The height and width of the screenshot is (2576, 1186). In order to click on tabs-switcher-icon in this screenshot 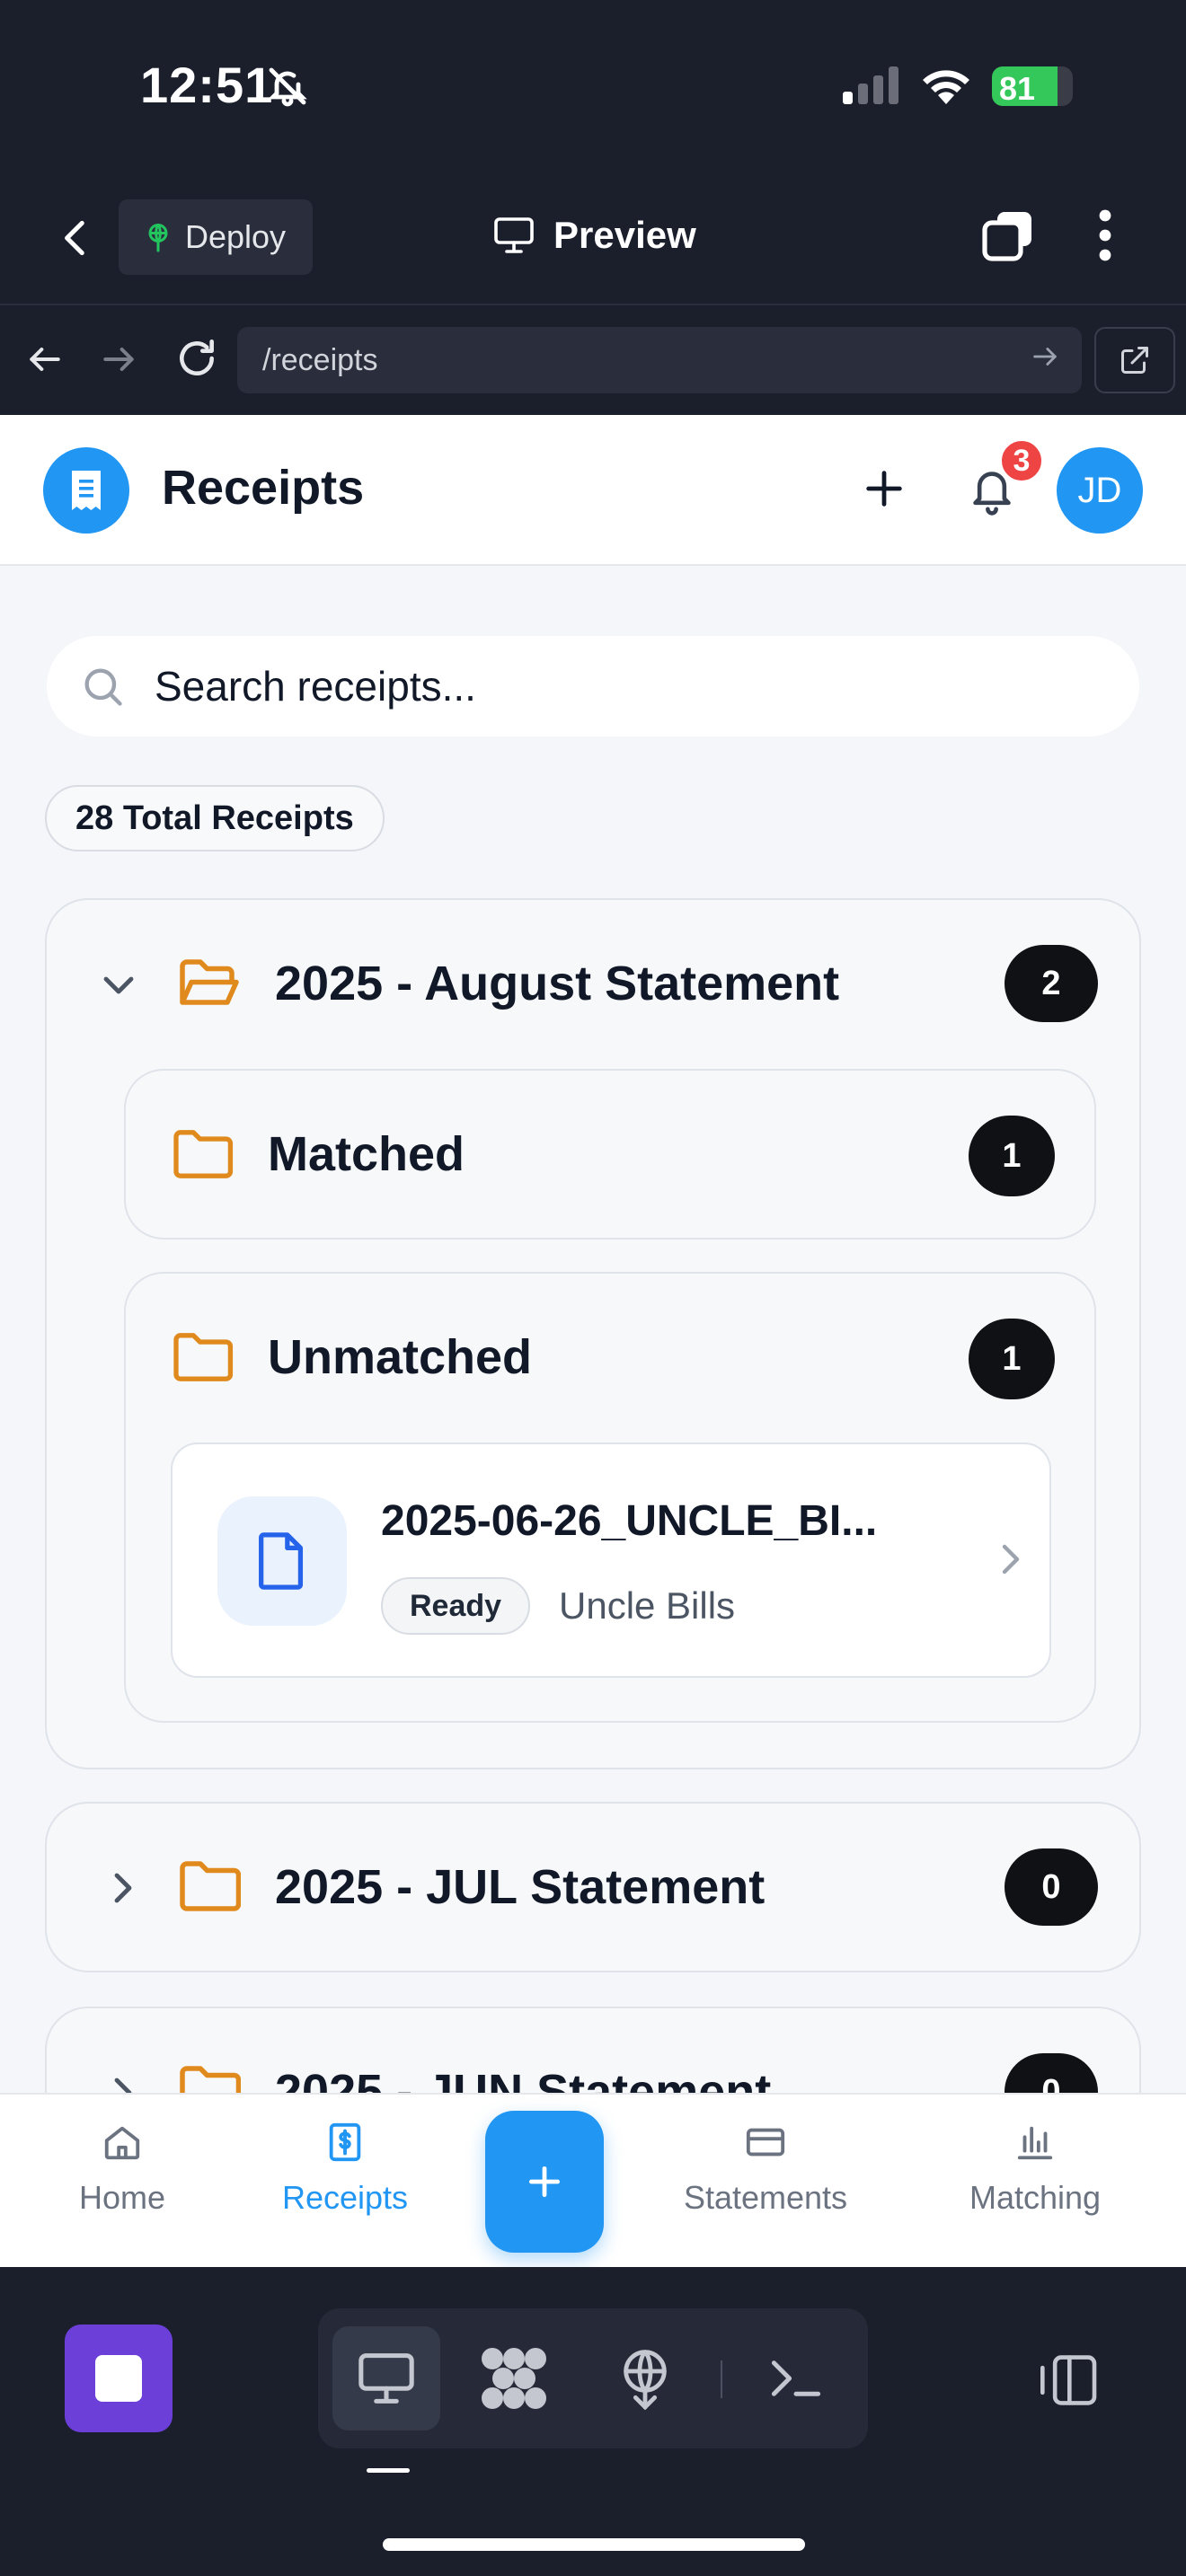, I will do `click(1008, 235)`.